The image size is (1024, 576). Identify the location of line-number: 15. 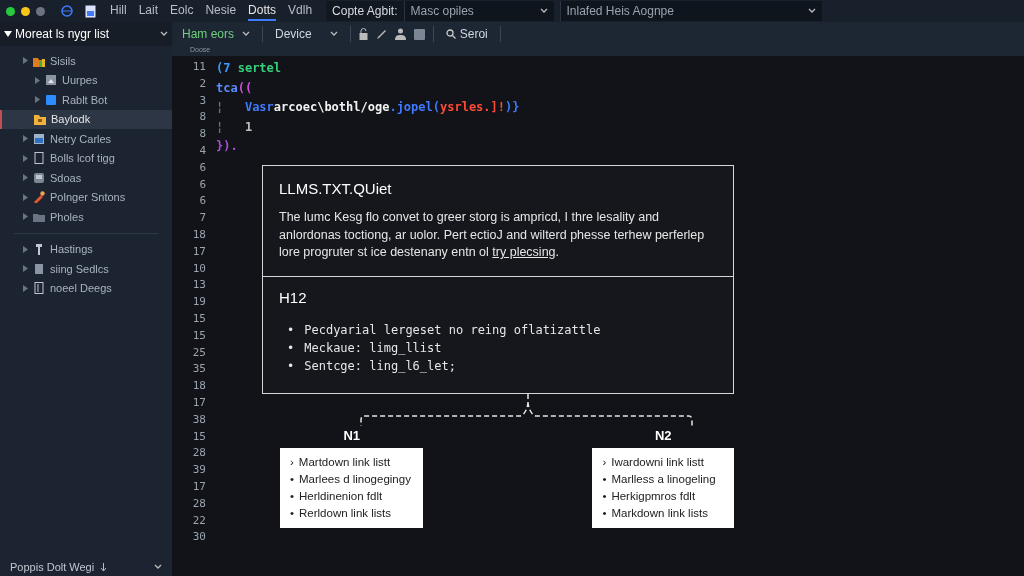
(199, 318).